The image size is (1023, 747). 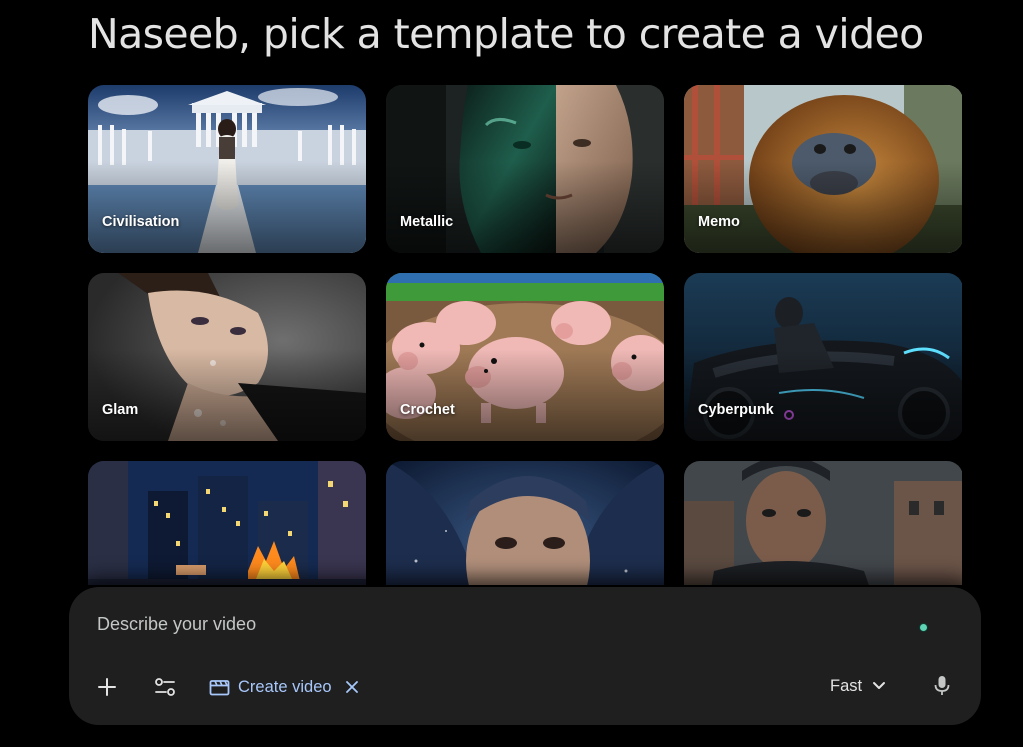 I want to click on template-label: Glam, so click(x=120, y=410).